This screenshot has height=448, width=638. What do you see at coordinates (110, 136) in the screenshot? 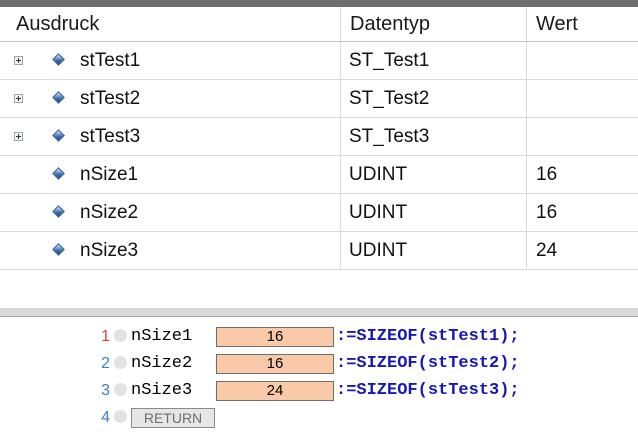
I see `row-expression: stTest3` at bounding box center [110, 136].